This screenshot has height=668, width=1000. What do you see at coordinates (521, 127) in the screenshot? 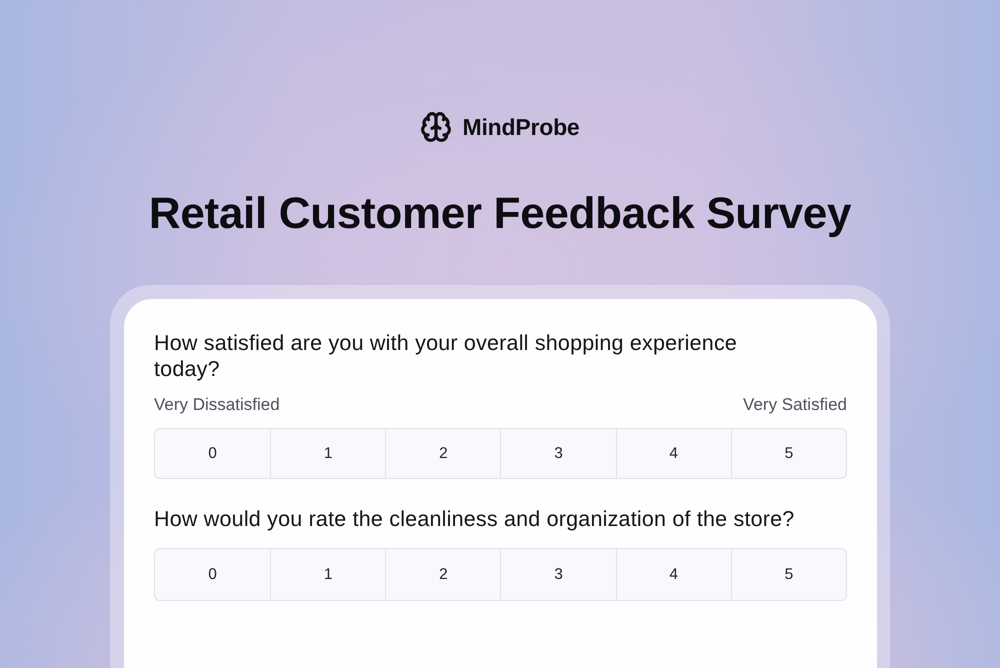
I see `brand-name: MindProbe` at bounding box center [521, 127].